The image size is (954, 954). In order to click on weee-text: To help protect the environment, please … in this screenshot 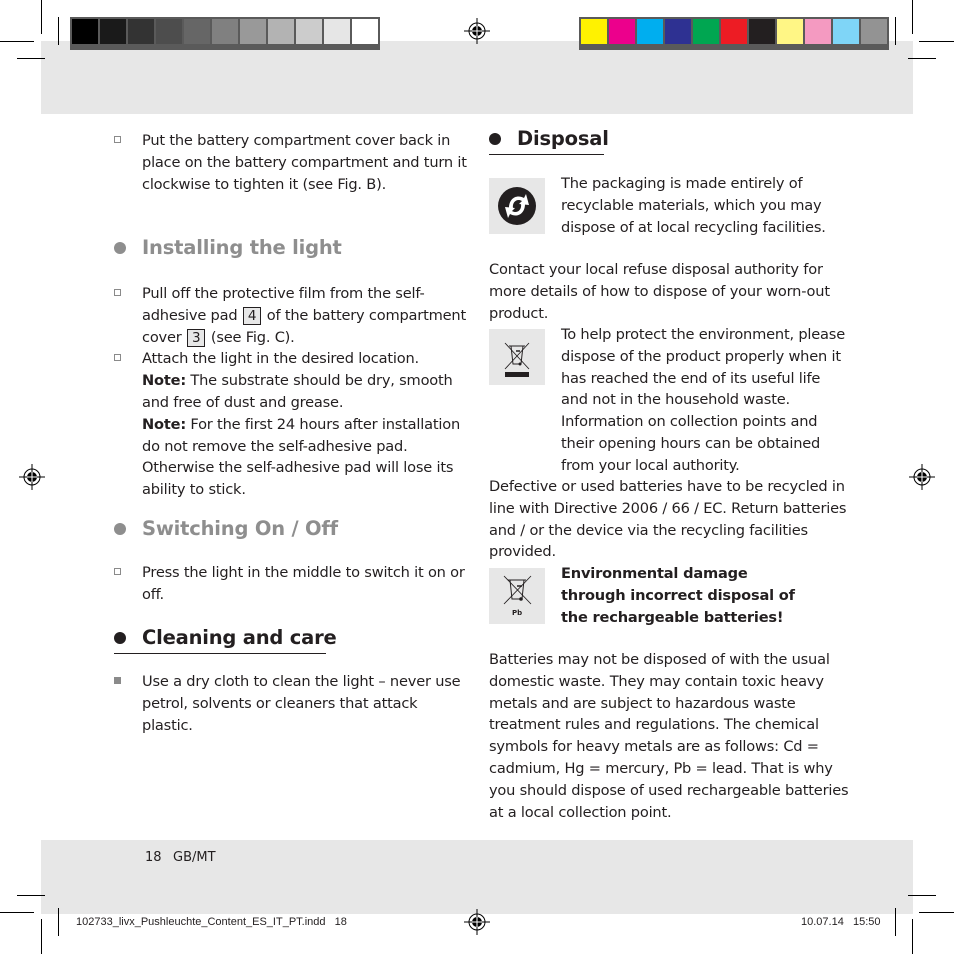, I will do `click(703, 400)`.